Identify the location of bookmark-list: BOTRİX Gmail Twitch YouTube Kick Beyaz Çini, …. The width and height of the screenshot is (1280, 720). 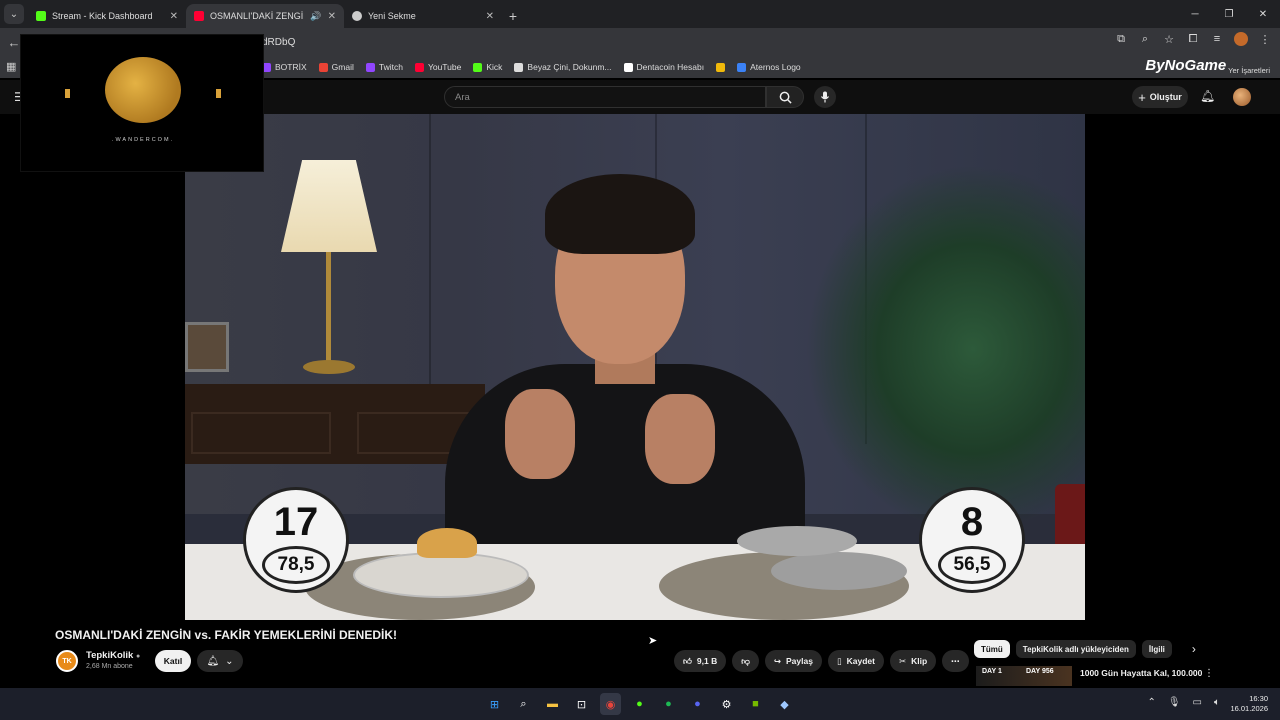
(531, 67).